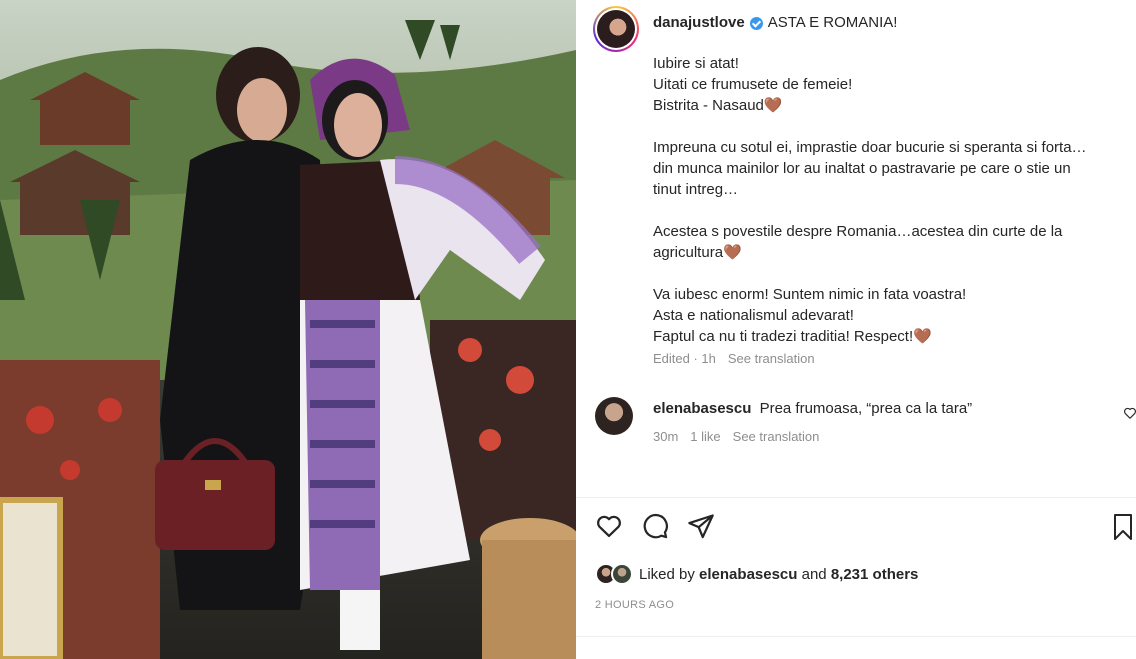  What do you see at coordinates (1129, 413) in the screenshot?
I see `comment-like-heart-icon` at bounding box center [1129, 413].